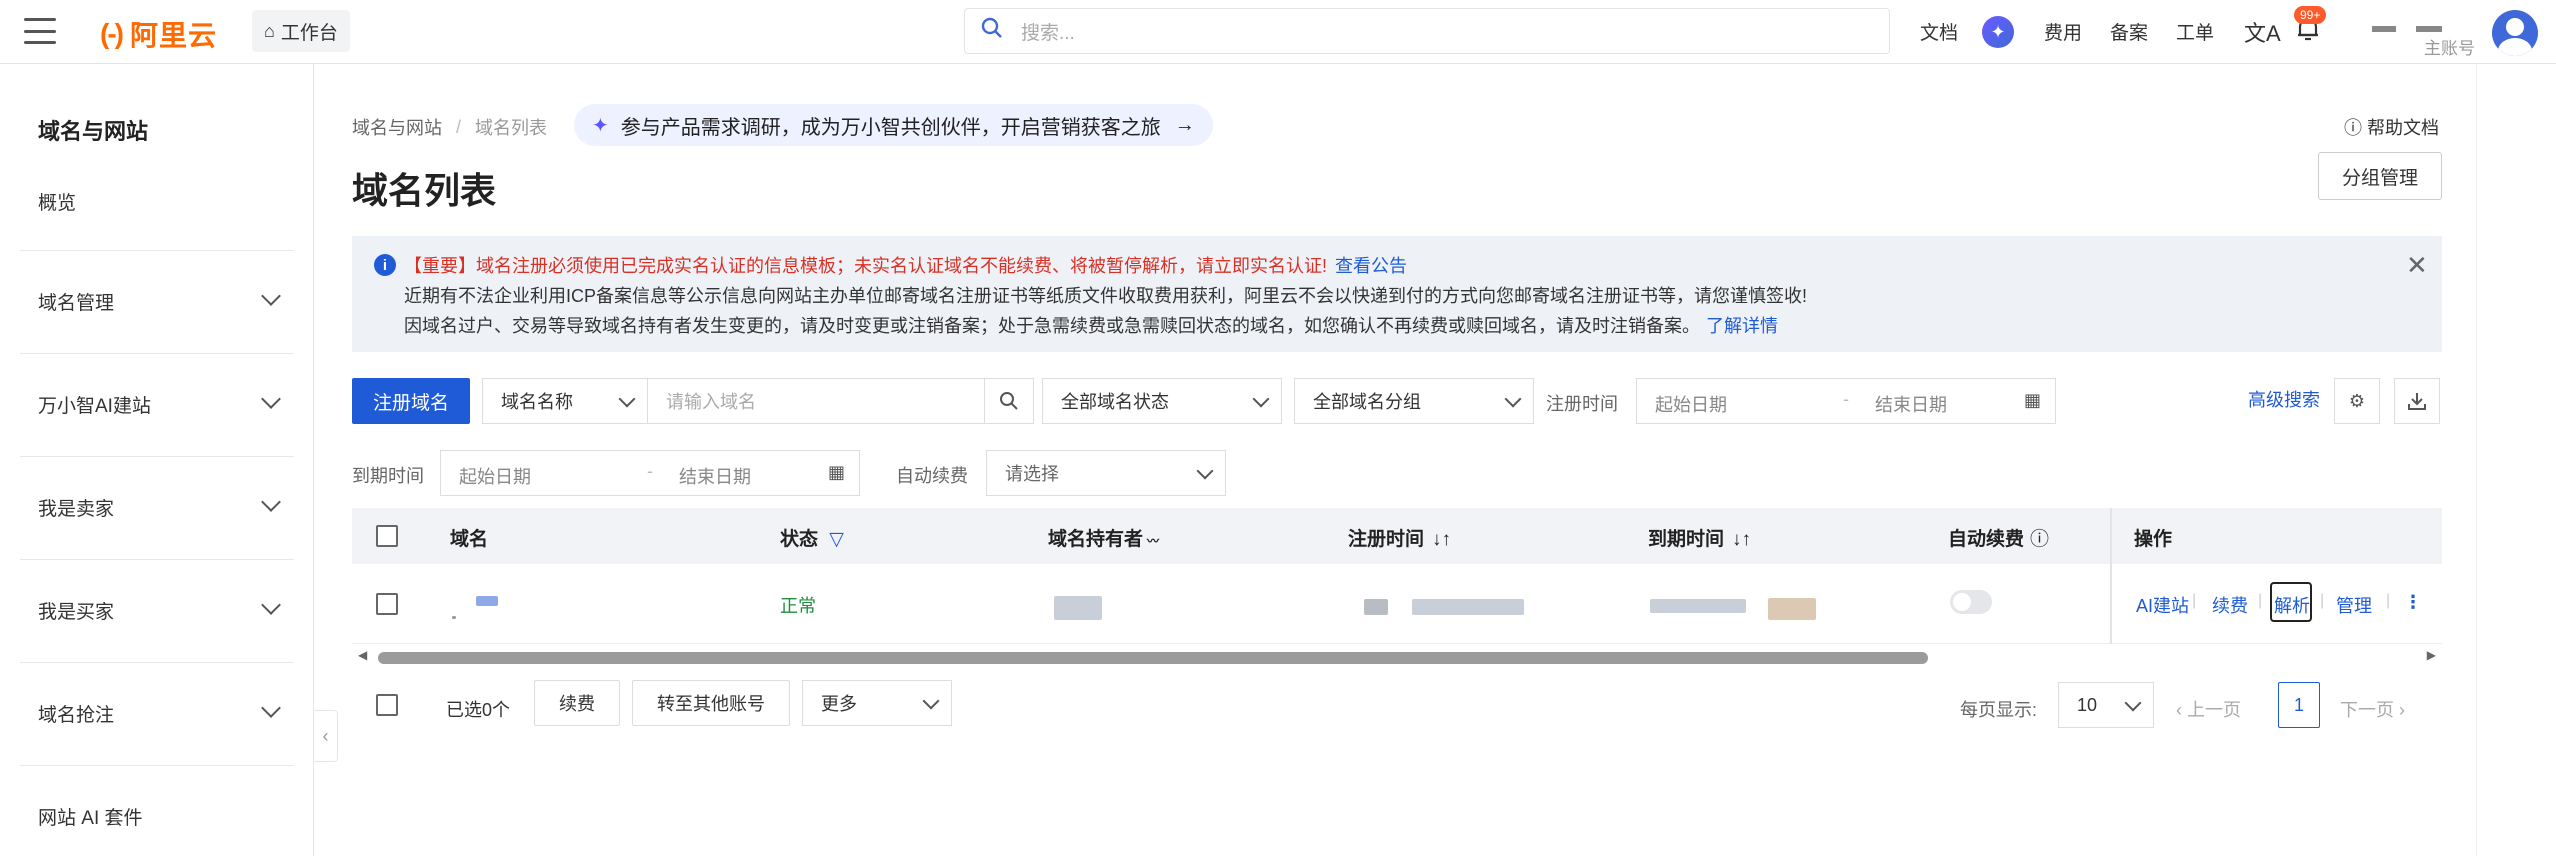  I want to click on avatar, so click(2515, 33).